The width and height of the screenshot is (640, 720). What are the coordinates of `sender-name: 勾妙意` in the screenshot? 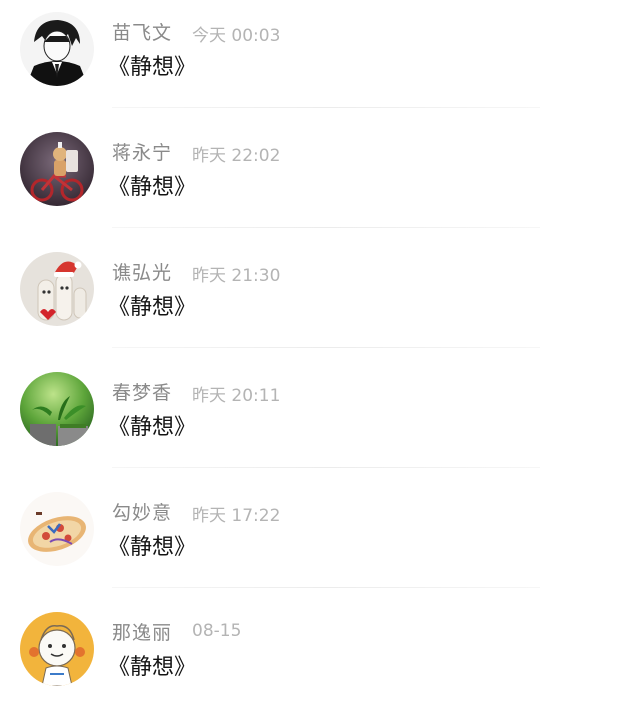 It's located at (142, 513).